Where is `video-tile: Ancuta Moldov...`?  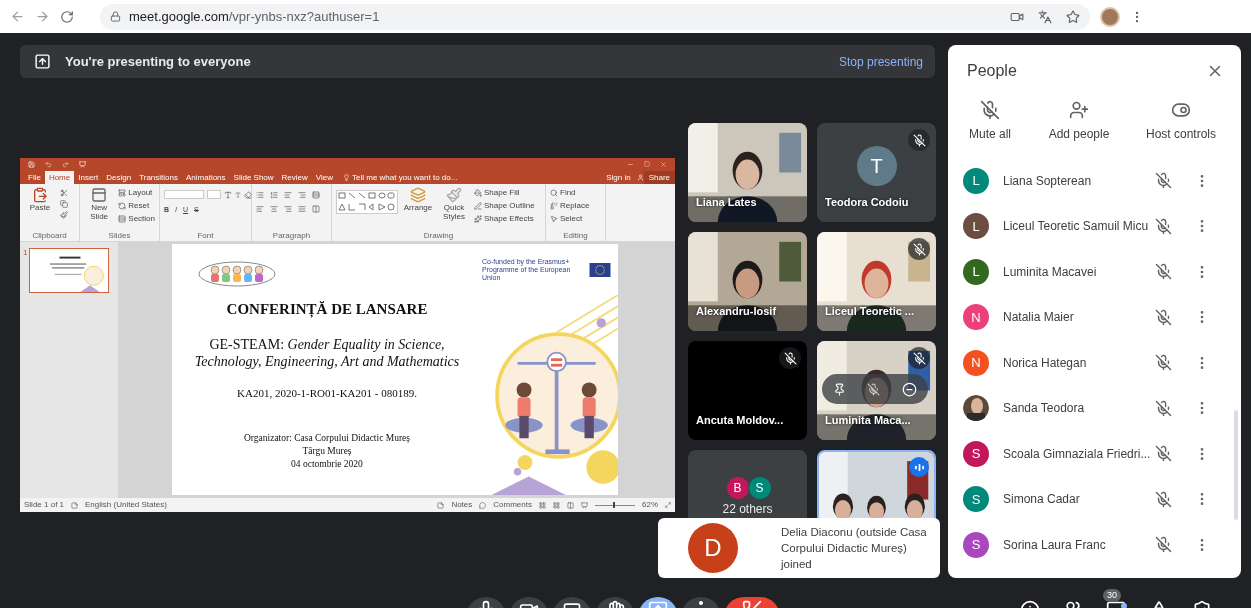 video-tile: Ancuta Moldov... is located at coordinates (747, 390).